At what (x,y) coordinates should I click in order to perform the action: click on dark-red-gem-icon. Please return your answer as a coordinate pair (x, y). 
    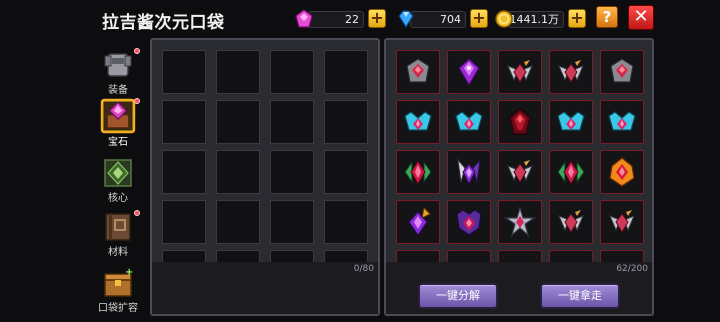
    Looking at the image, I should click on (520, 121).